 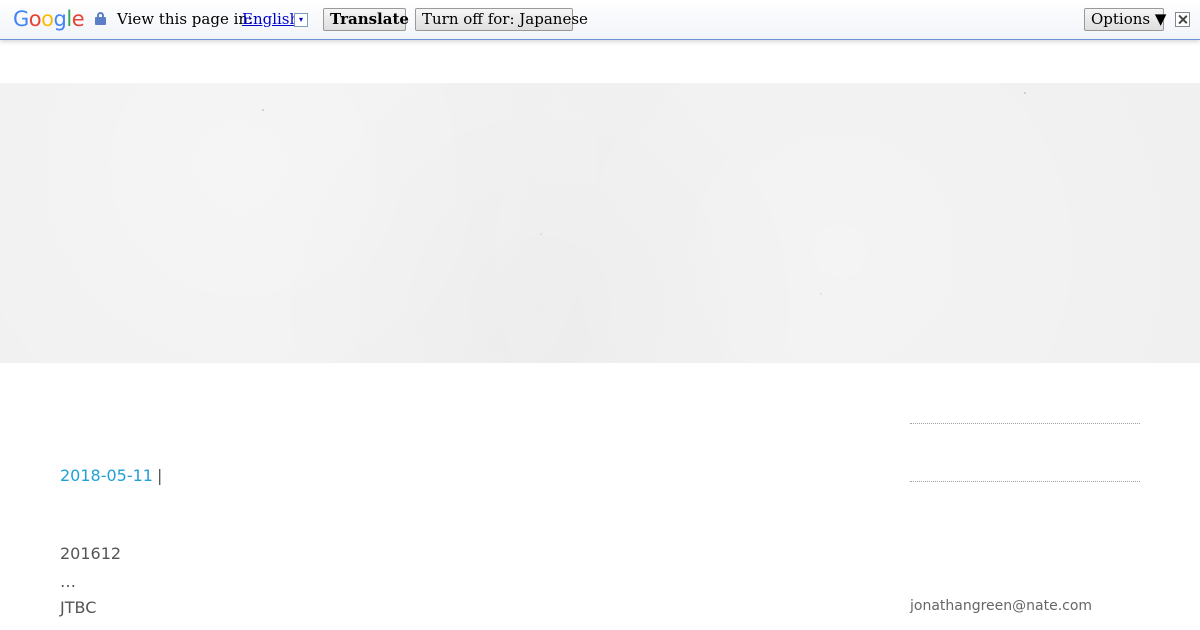 I want to click on logo-letter: e, so click(x=78, y=19).